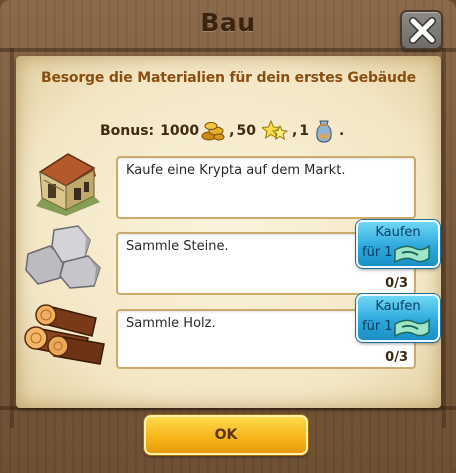 The image size is (456, 473). Describe the element at coordinates (266, 187) in the screenshot. I see `task-box: Kaufe eine Krypta auf dem Markt.` at that location.